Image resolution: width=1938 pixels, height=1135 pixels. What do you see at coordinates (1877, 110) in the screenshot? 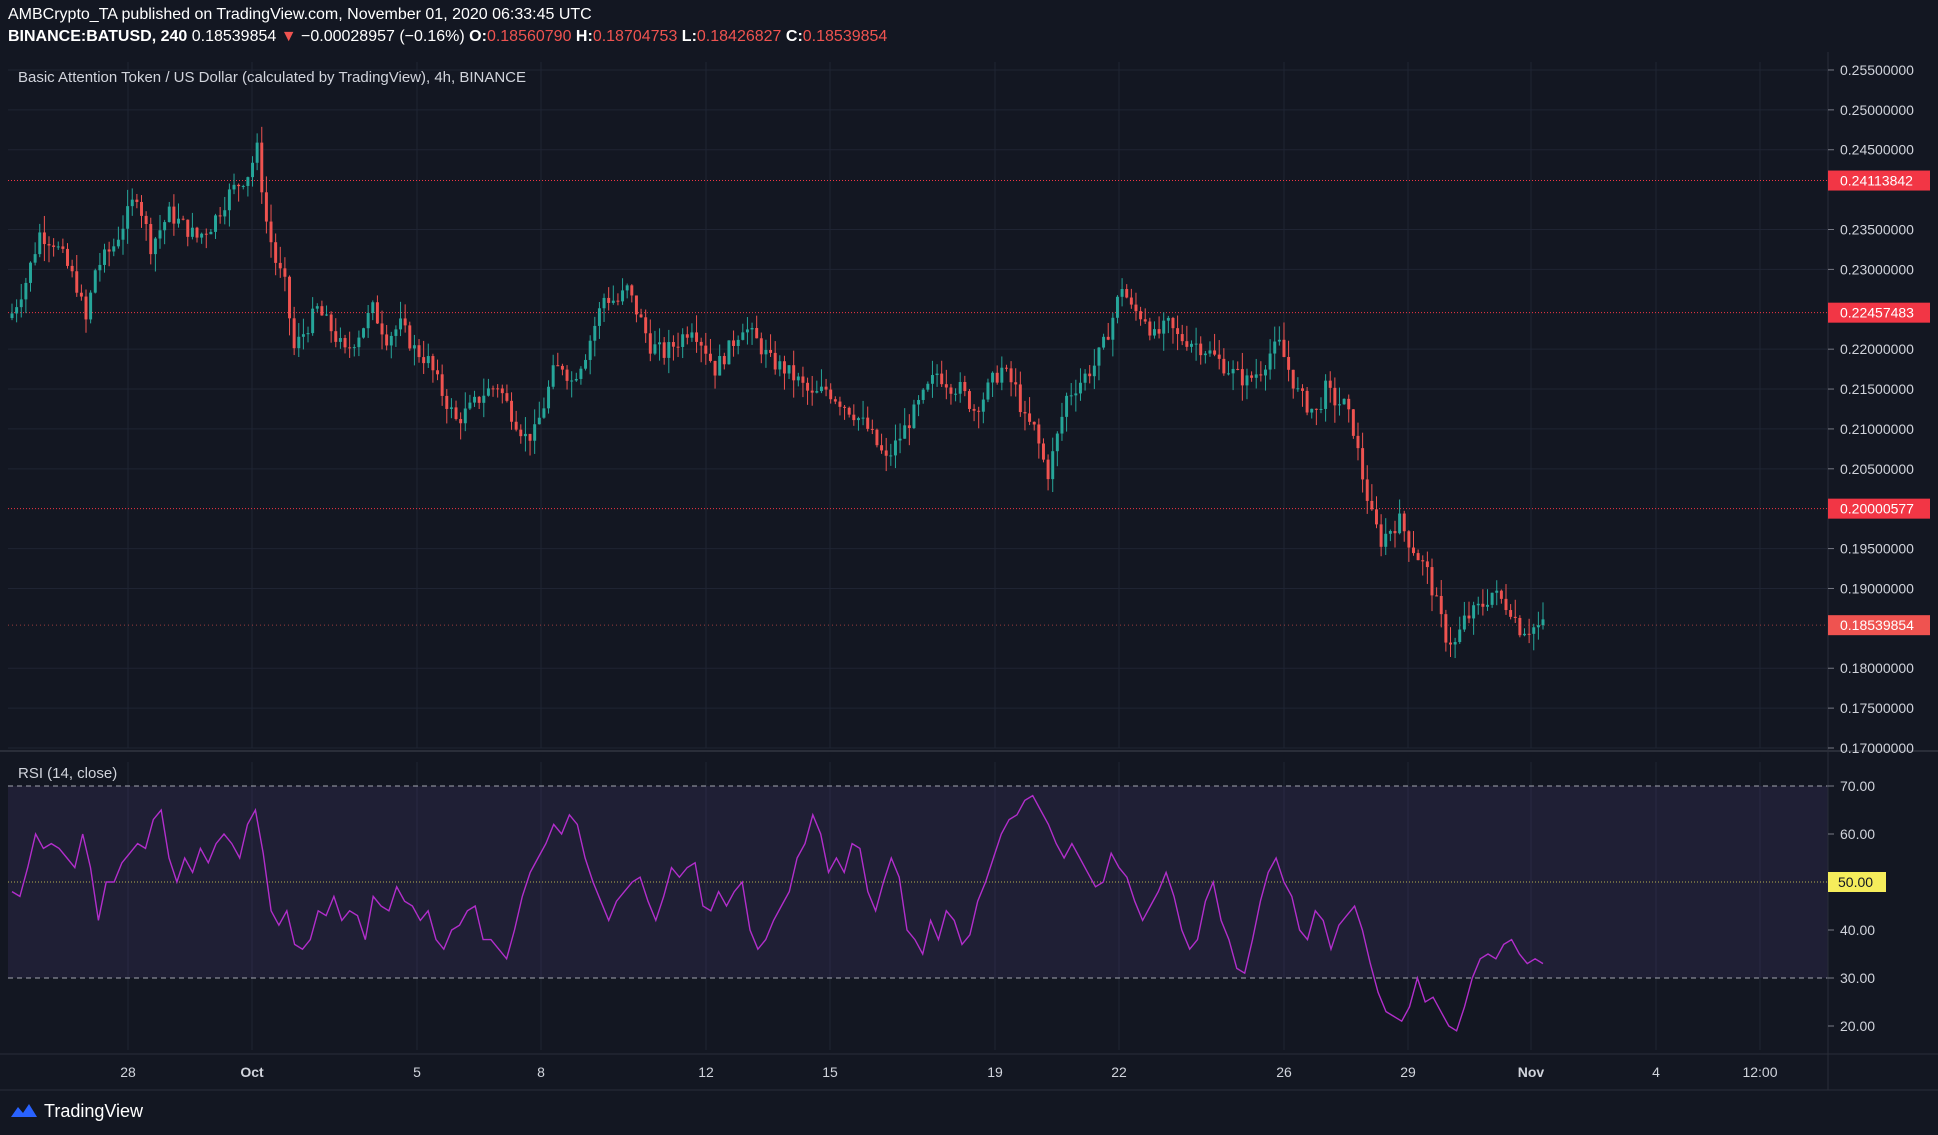
I see `price-tick-label: 0.25000000` at bounding box center [1877, 110].